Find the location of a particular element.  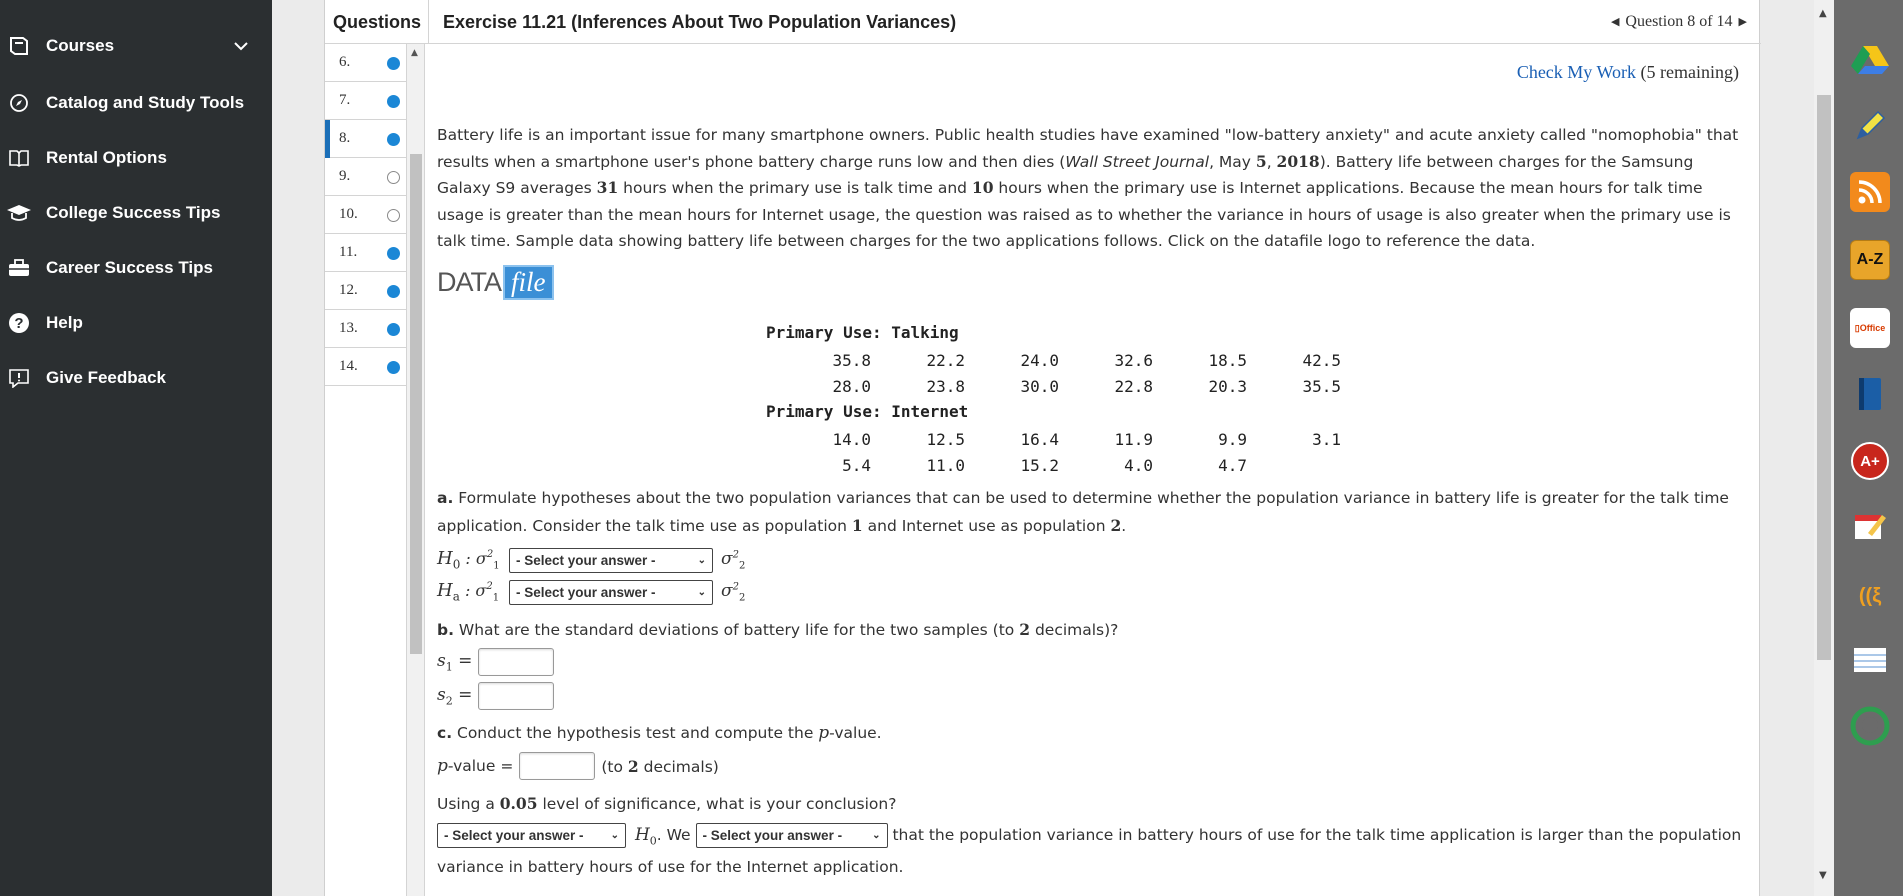

nav-catalog: Catalog and Study Tools is located at coordinates (136, 103).